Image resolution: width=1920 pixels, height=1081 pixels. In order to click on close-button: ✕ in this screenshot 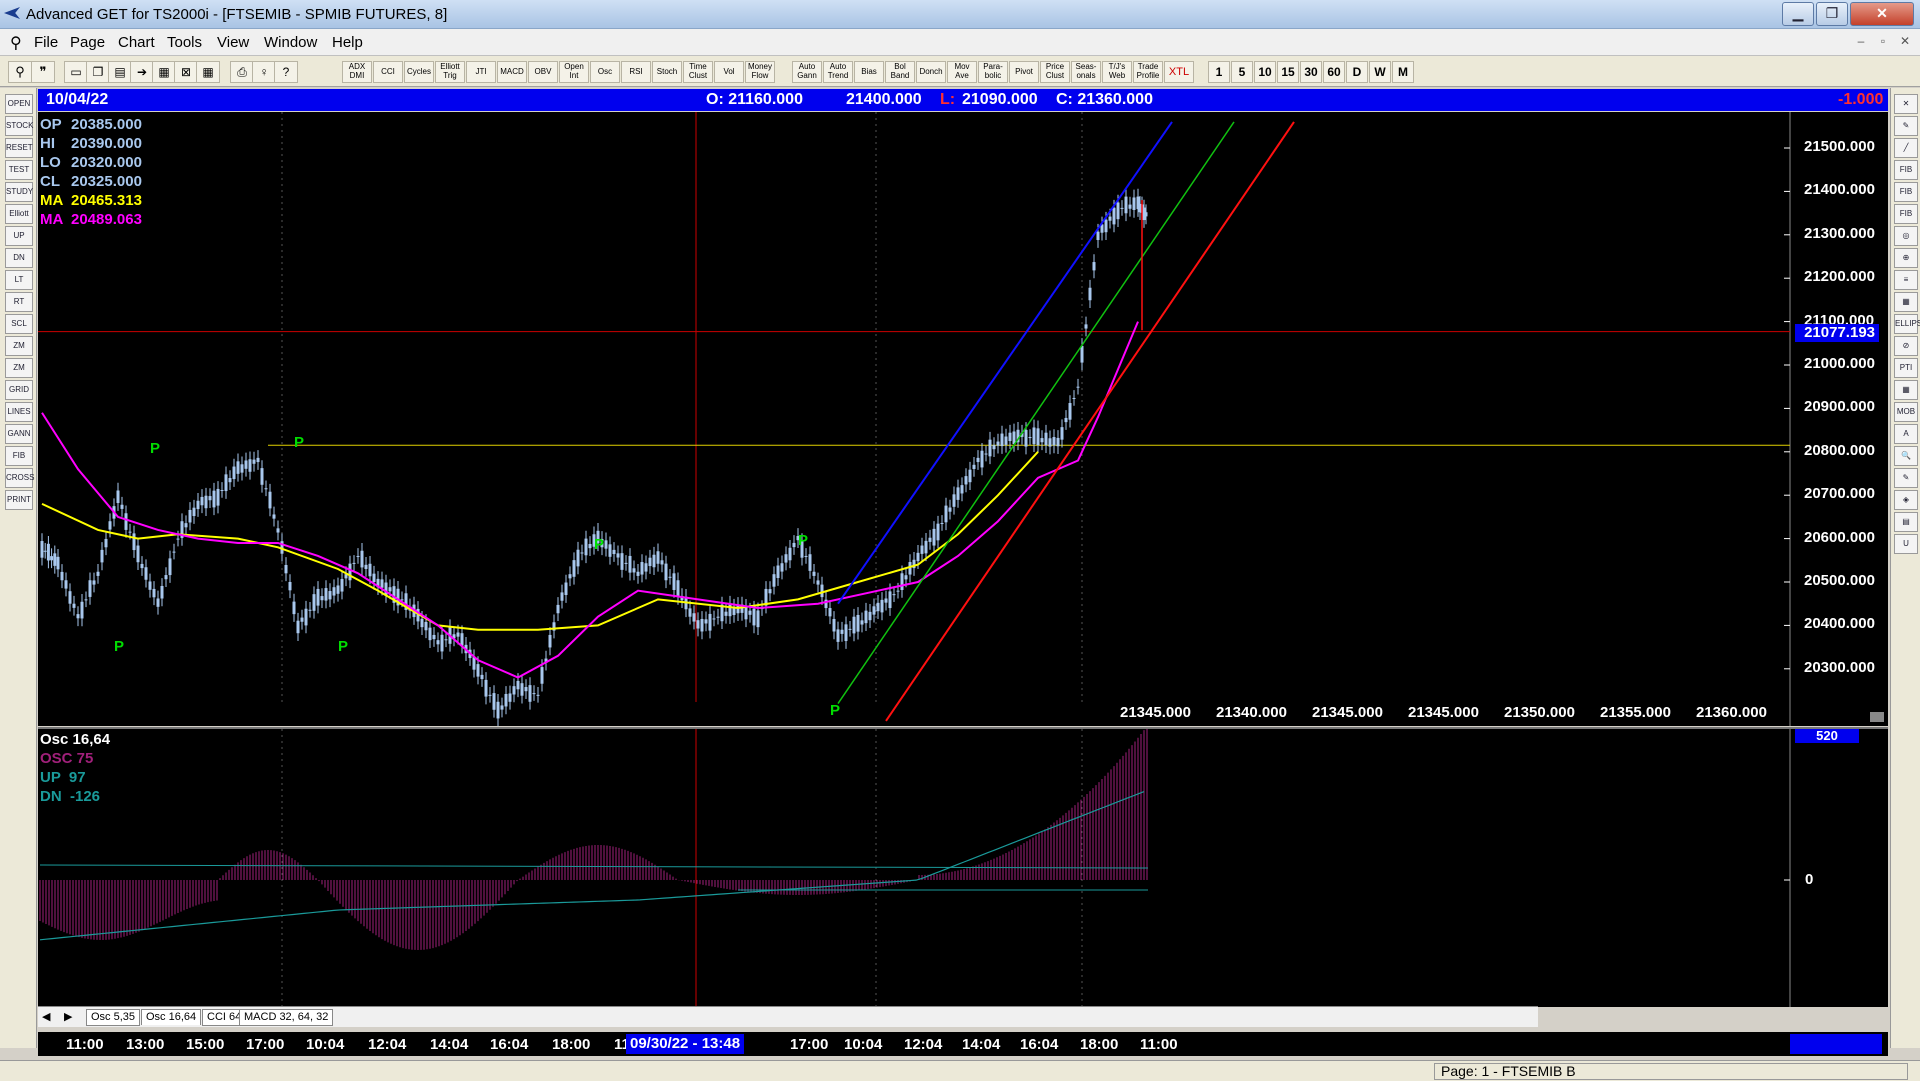, I will do `click(1882, 14)`.